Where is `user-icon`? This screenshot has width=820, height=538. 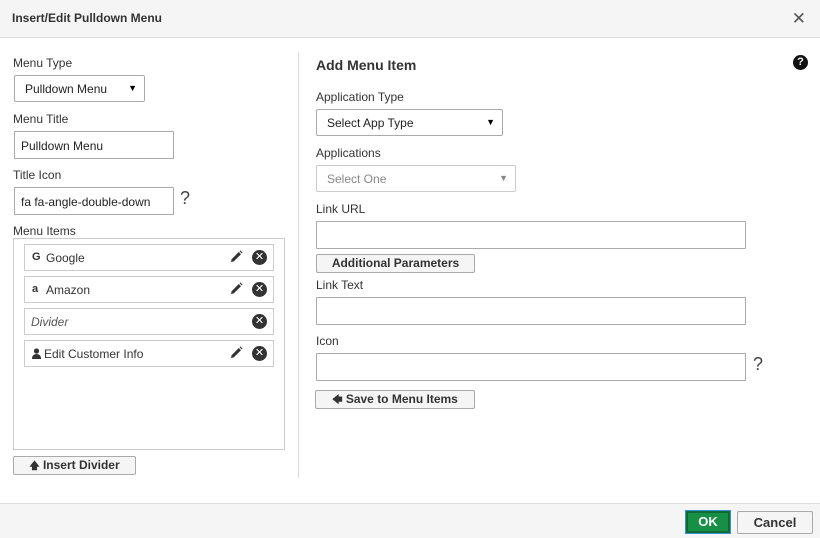 user-icon is located at coordinates (36, 353).